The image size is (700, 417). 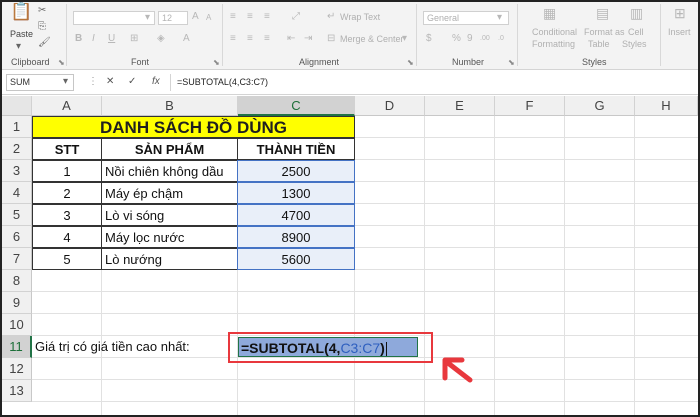 I want to click on clipboard-launcher-icon: ⬊, so click(x=61, y=62).